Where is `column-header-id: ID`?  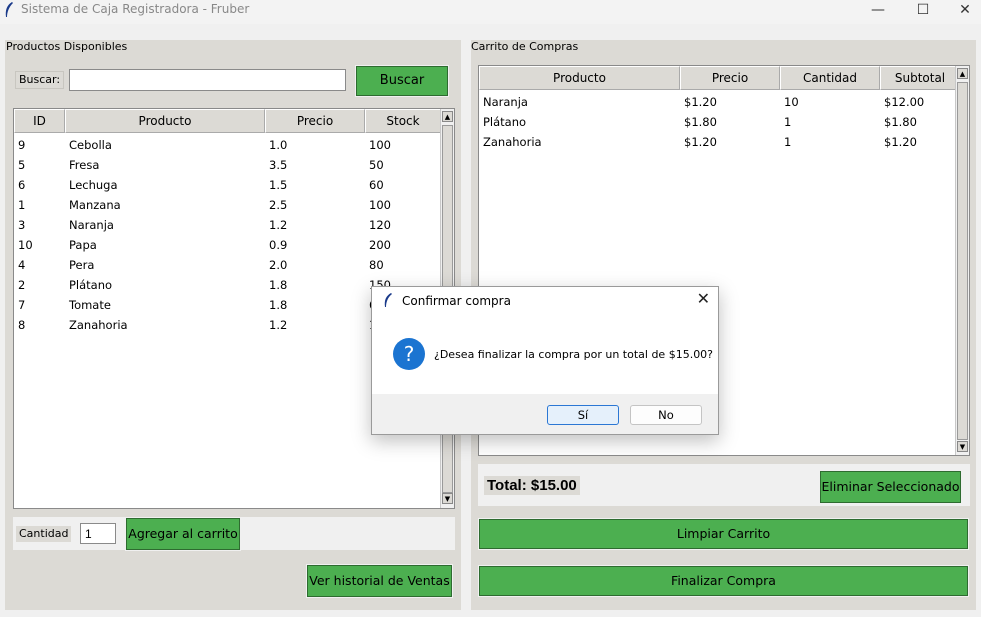 column-header-id: ID is located at coordinates (39, 121).